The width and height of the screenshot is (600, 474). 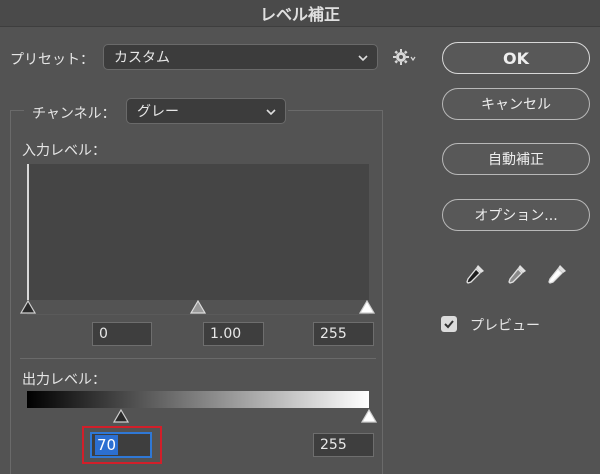 I want to click on dialog-title: レベル補正, so click(x=299, y=14).